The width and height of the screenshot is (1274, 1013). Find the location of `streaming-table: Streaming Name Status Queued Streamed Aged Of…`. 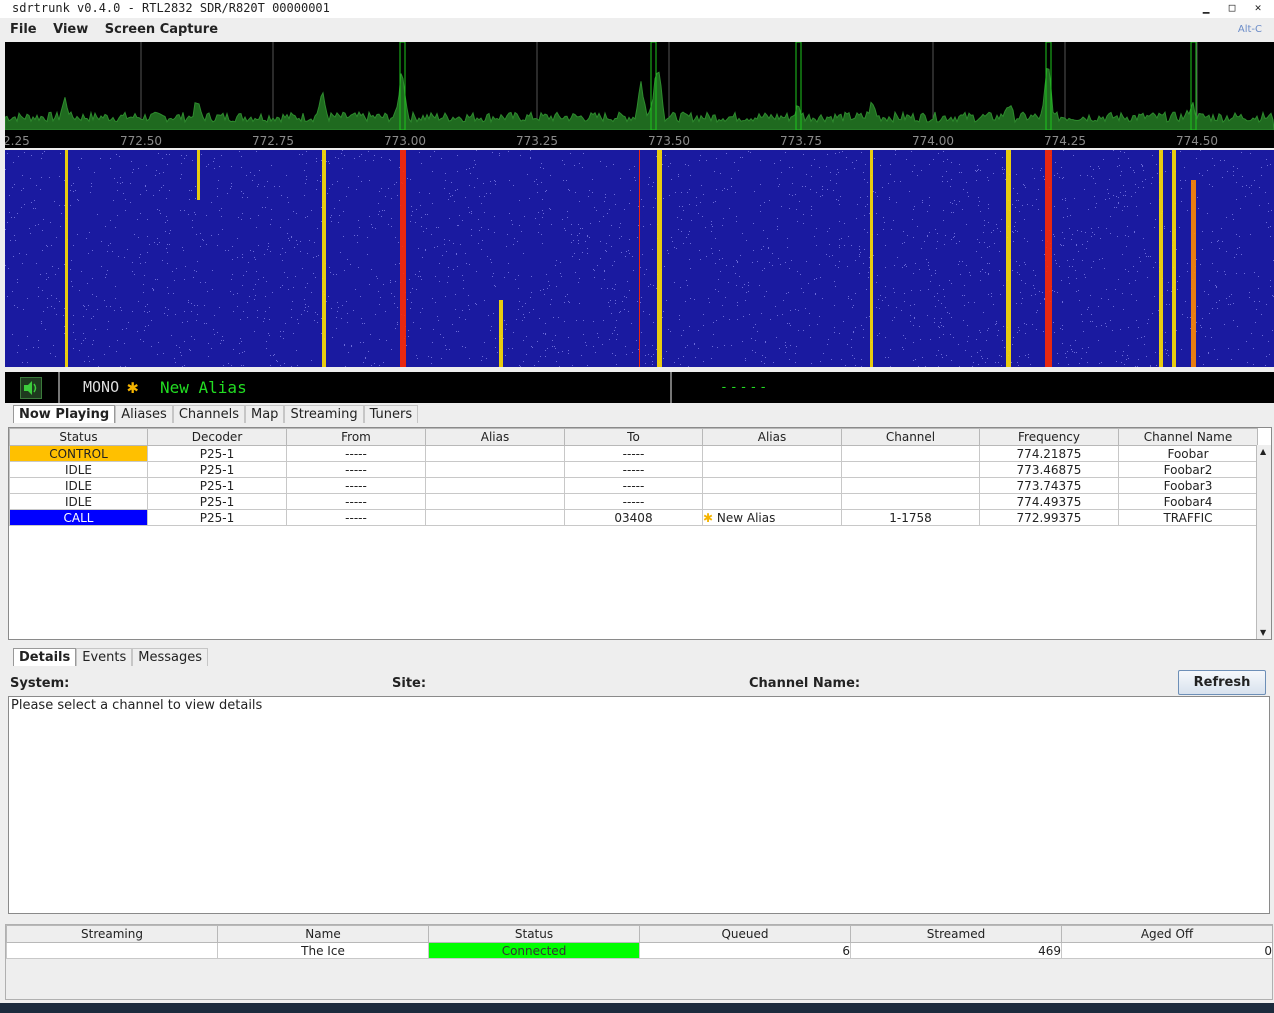

streaming-table: Streaming Name Status Queued Streamed Aged Of… is located at coordinates (639, 942).